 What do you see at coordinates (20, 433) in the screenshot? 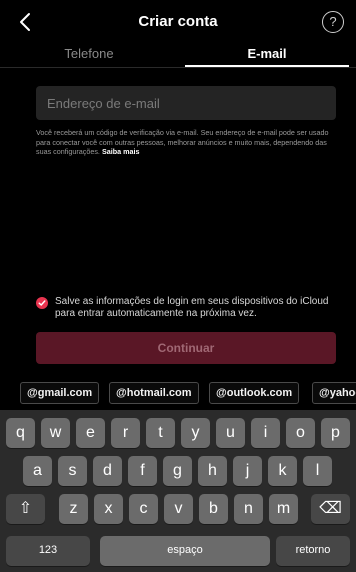
I see `key-q: q` at bounding box center [20, 433].